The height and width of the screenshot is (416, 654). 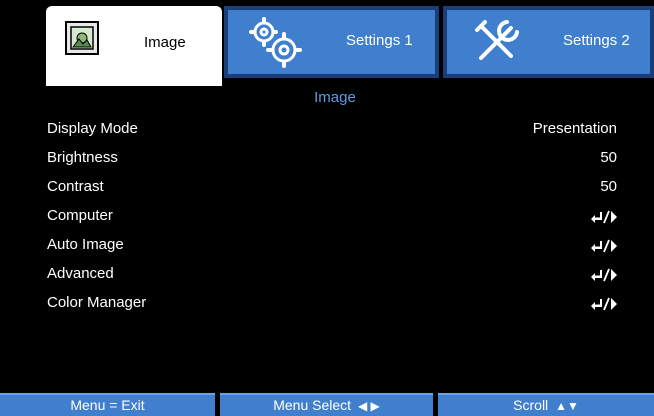 I want to click on tools-icon, so click(x=497, y=40).